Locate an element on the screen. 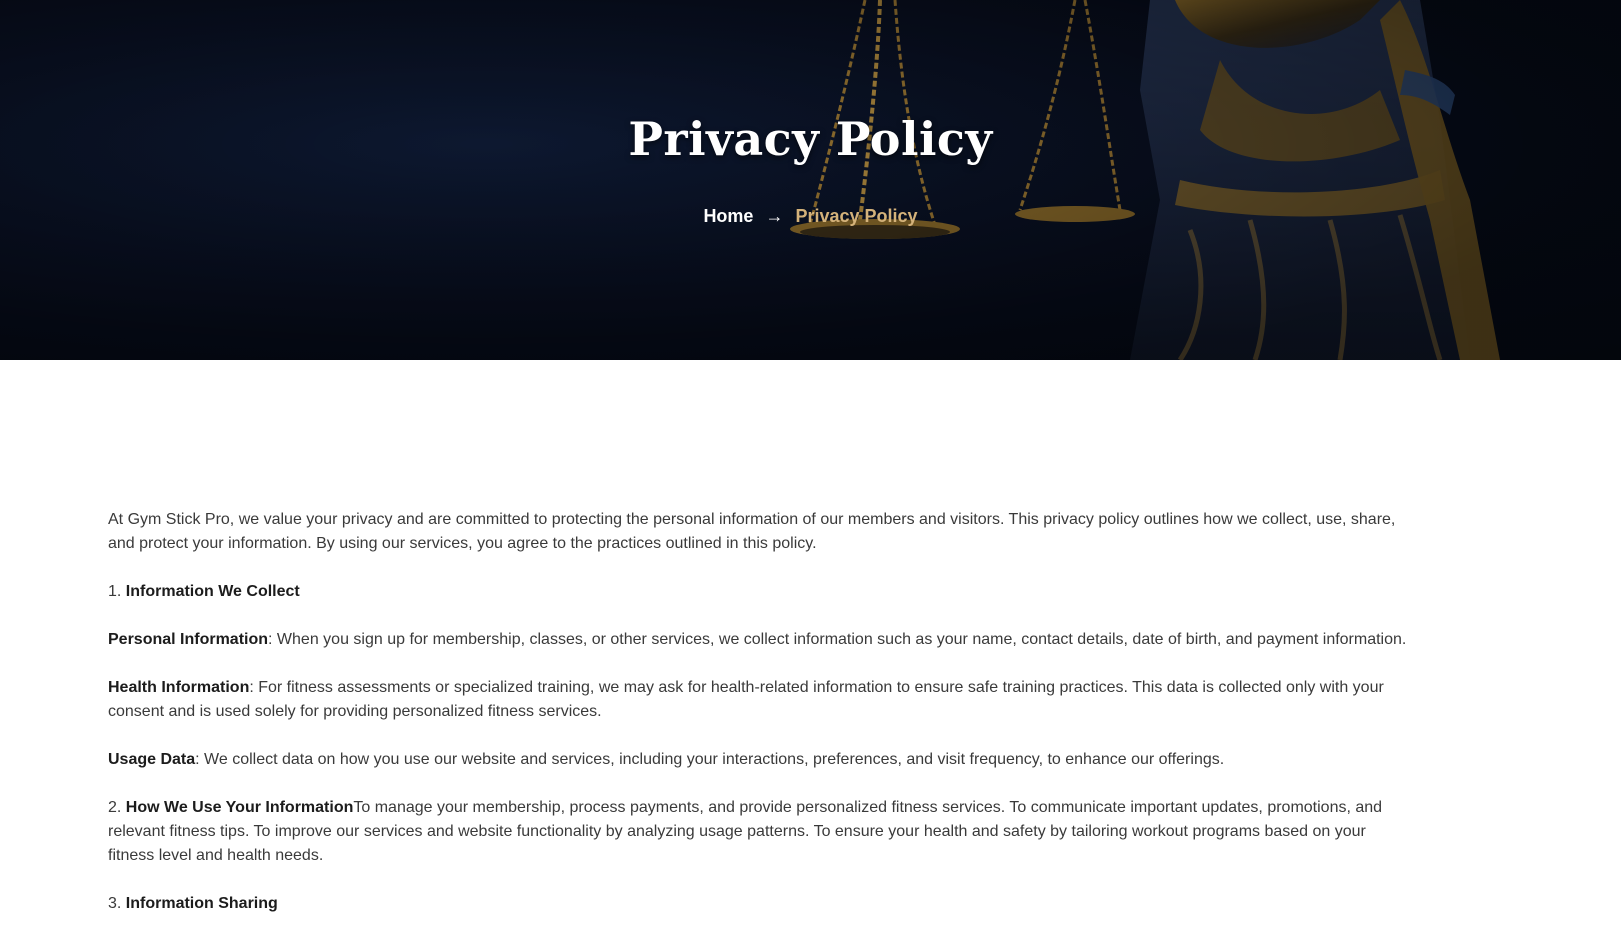  breadcrumb: Home → Privacy Policy is located at coordinates (810, 216).